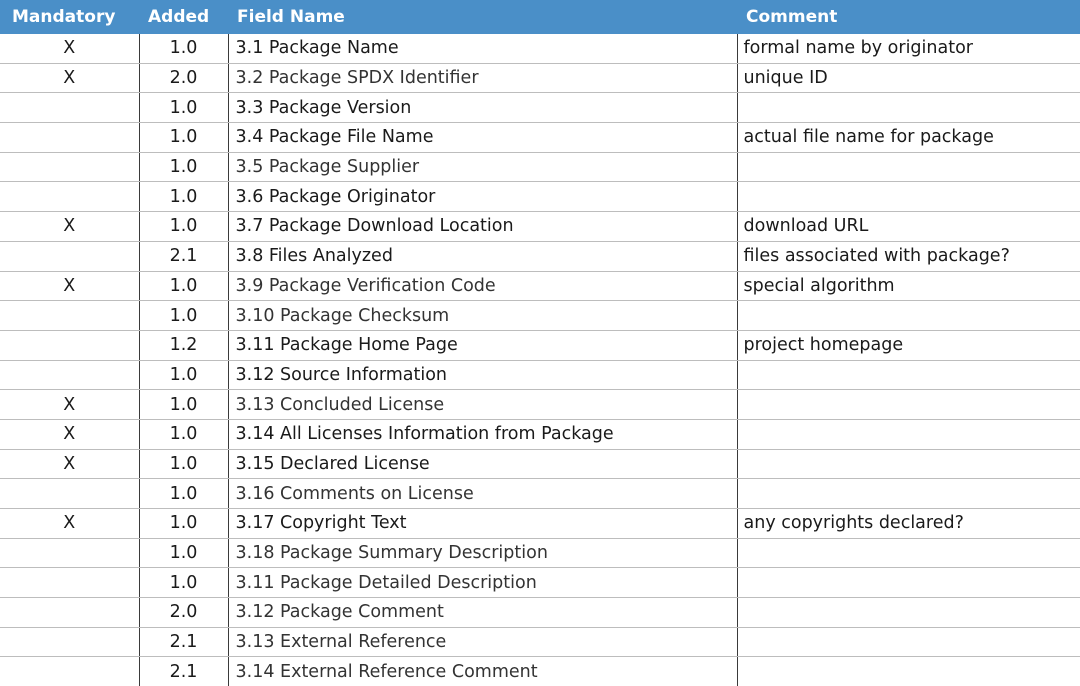 Image resolution: width=1080 pixels, height=686 pixels. I want to click on field-name-cell: 3.13 Concluded License, so click(482, 404).